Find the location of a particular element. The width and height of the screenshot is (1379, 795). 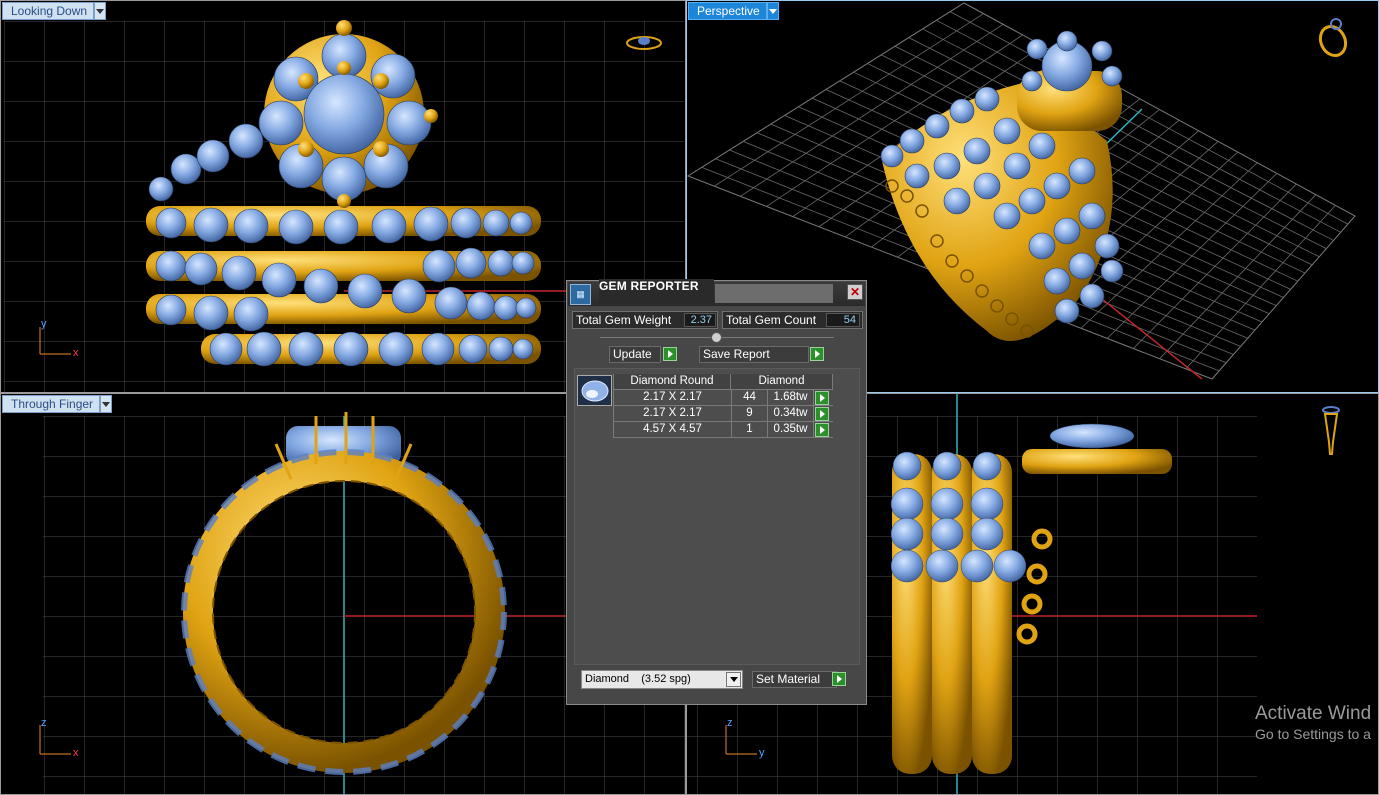

update-button: Update is located at coordinates (635, 354).